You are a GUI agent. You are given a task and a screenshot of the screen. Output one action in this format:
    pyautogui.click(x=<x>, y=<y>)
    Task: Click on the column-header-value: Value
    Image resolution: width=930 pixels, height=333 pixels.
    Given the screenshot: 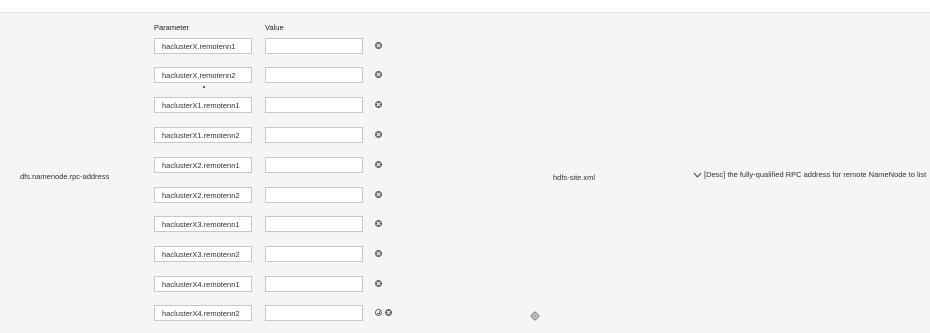 What is the action you would take?
    pyautogui.click(x=274, y=27)
    